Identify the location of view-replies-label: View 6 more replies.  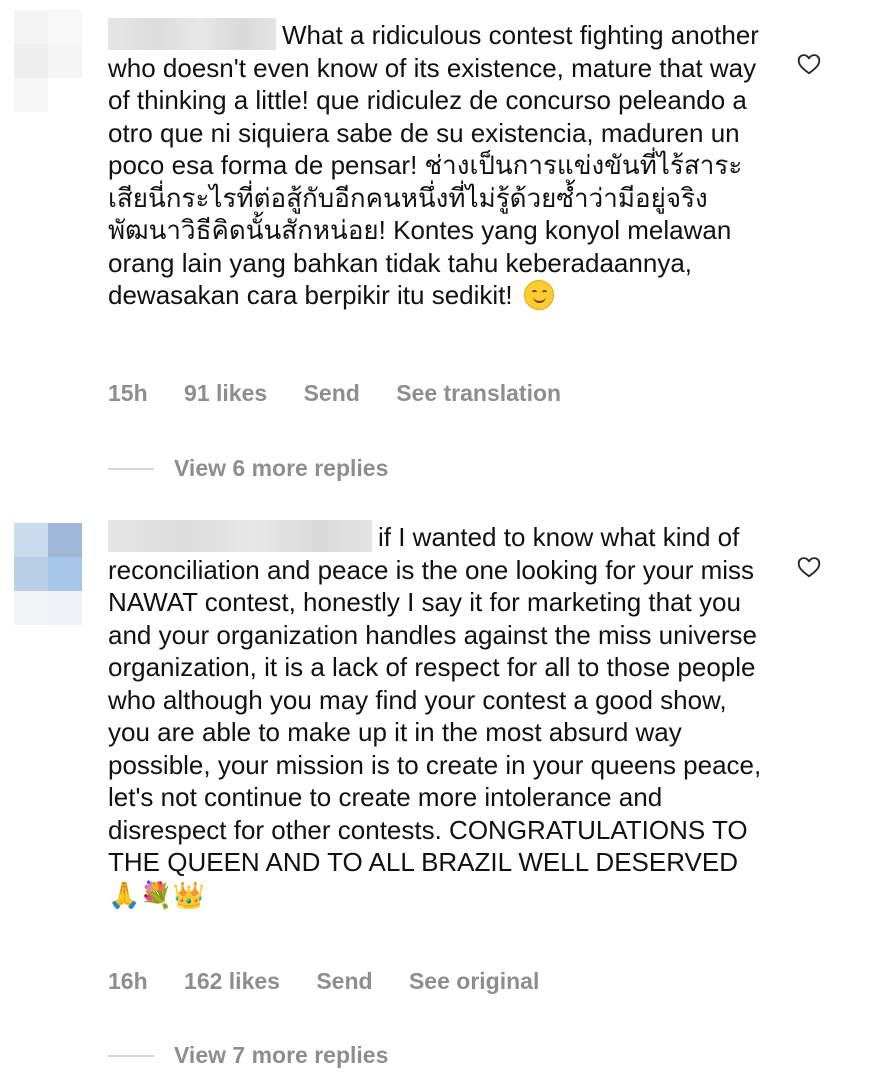
(281, 468).